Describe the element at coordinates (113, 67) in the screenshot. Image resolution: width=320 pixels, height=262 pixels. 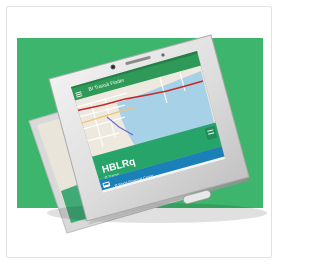
I see `front-camera-icon` at that location.